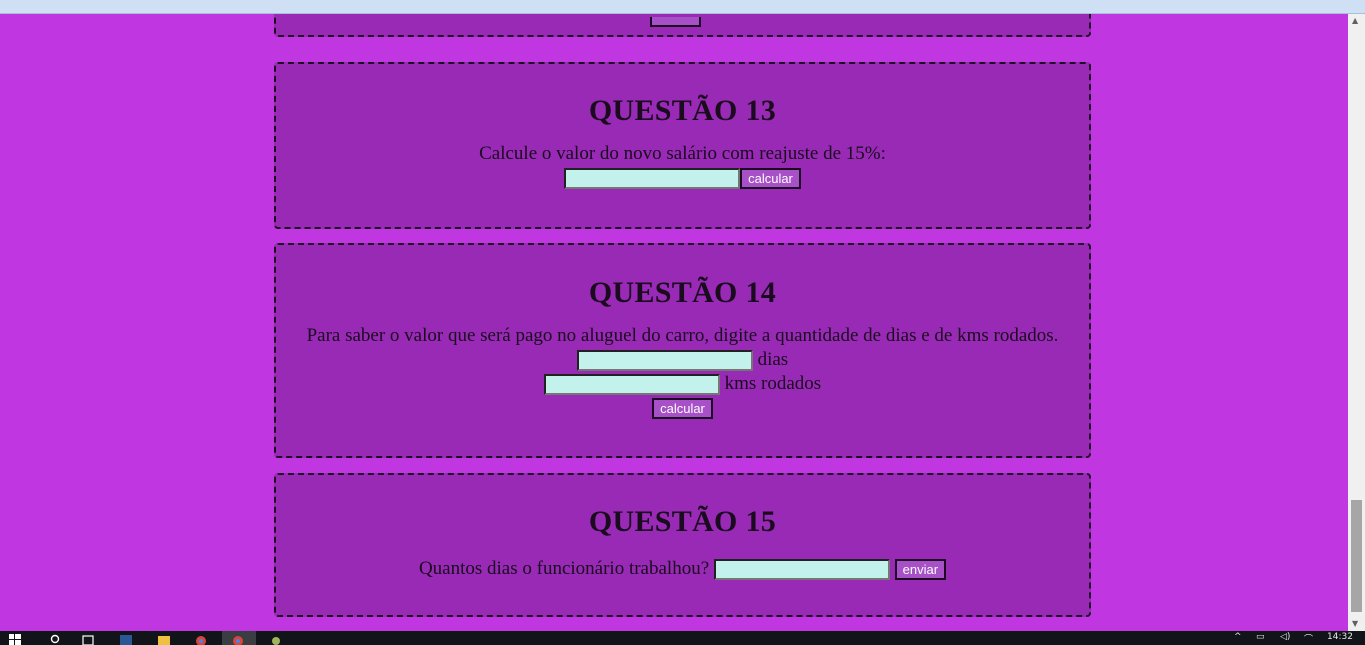 The height and width of the screenshot is (645, 1365). Describe the element at coordinates (201, 639) in the screenshot. I see `chrome-icon` at that location.